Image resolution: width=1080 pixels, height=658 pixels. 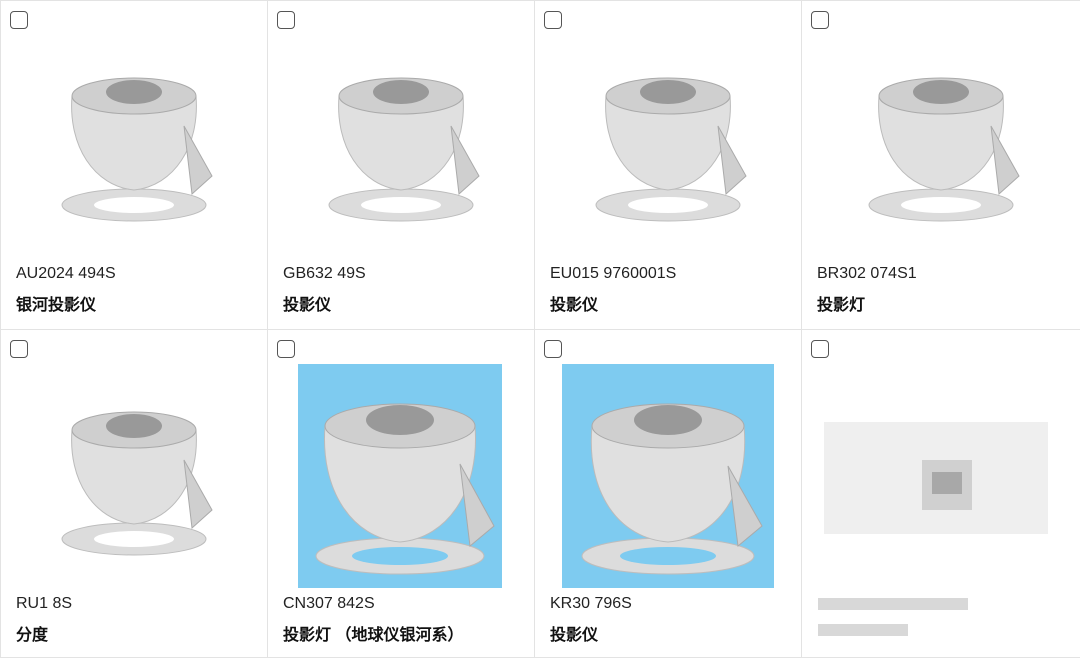 I want to click on product-card: RU1 8S 分度, so click(x=134, y=494).